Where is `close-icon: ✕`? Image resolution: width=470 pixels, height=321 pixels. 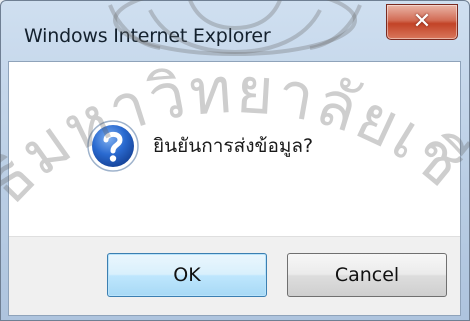
close-icon: ✕ is located at coordinates (422, 21).